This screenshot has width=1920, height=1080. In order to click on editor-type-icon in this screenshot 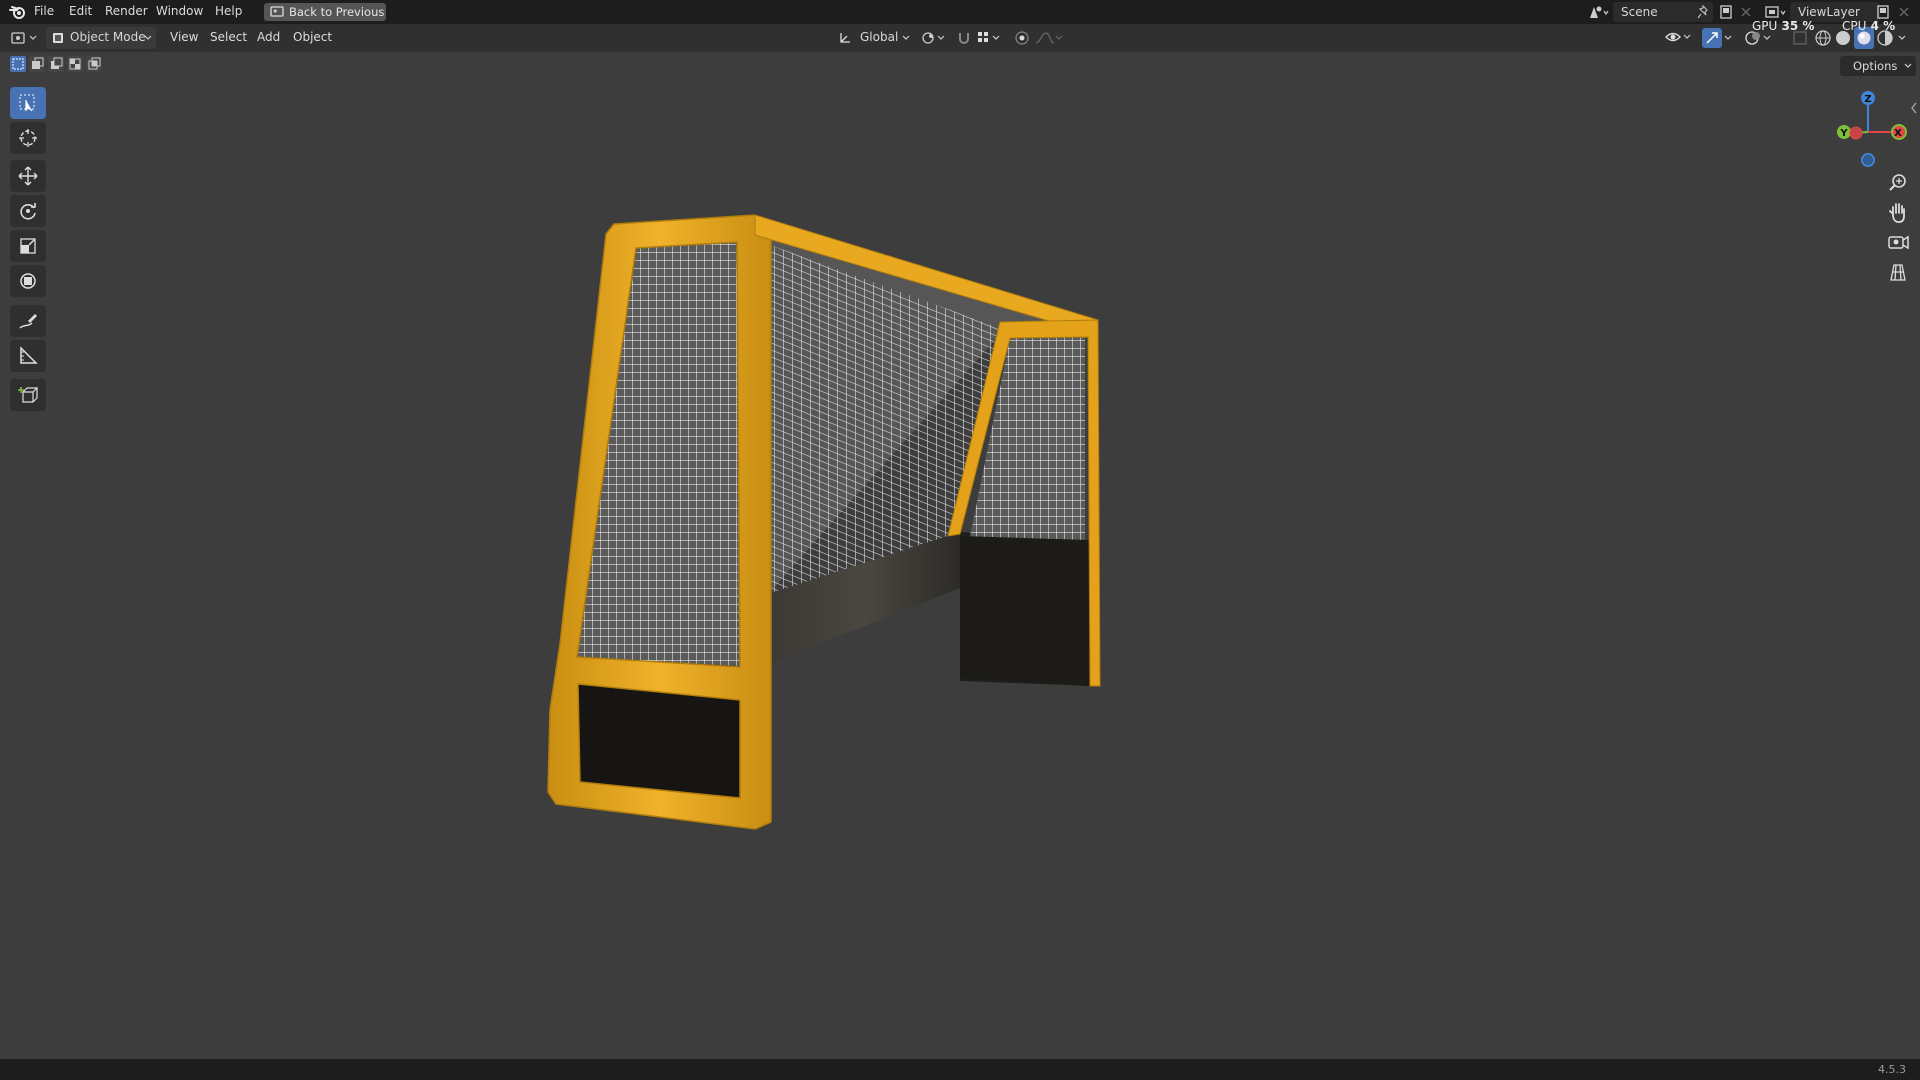, I will do `click(25, 38)`.